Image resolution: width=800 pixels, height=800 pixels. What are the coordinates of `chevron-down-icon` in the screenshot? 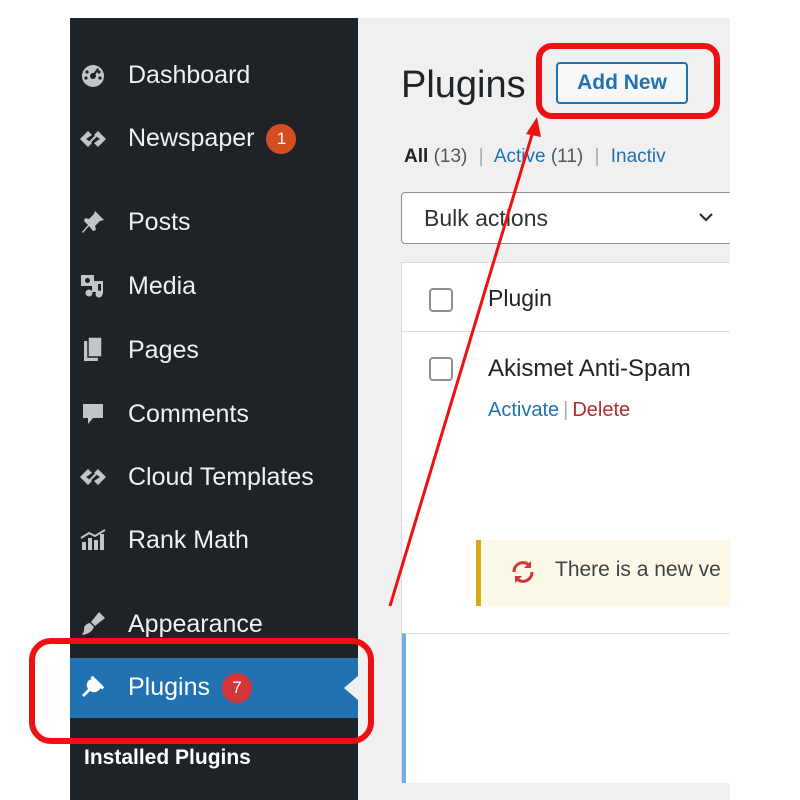 It's located at (706, 227).